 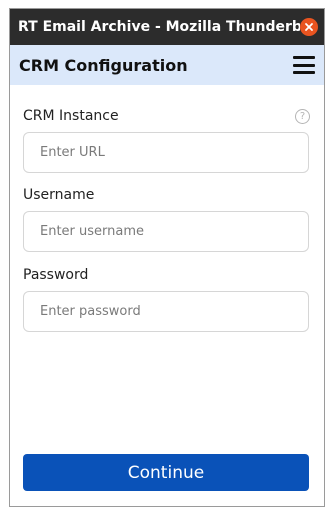 What do you see at coordinates (166, 231) in the screenshot?
I see `username-input` at bounding box center [166, 231].